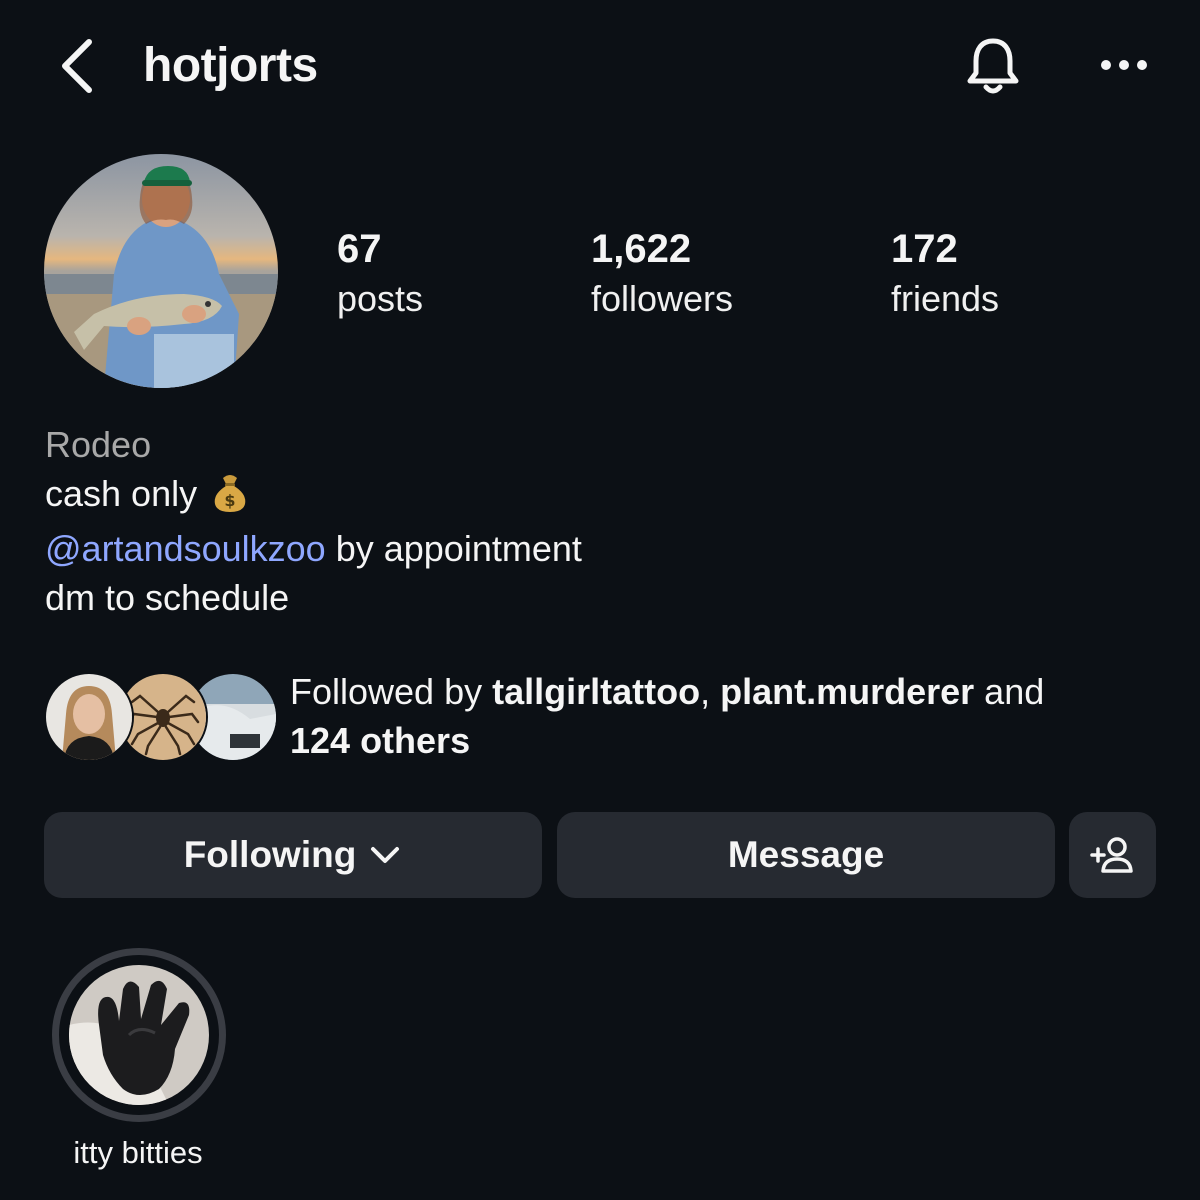  I want to click on notifications-button, so click(993, 67).